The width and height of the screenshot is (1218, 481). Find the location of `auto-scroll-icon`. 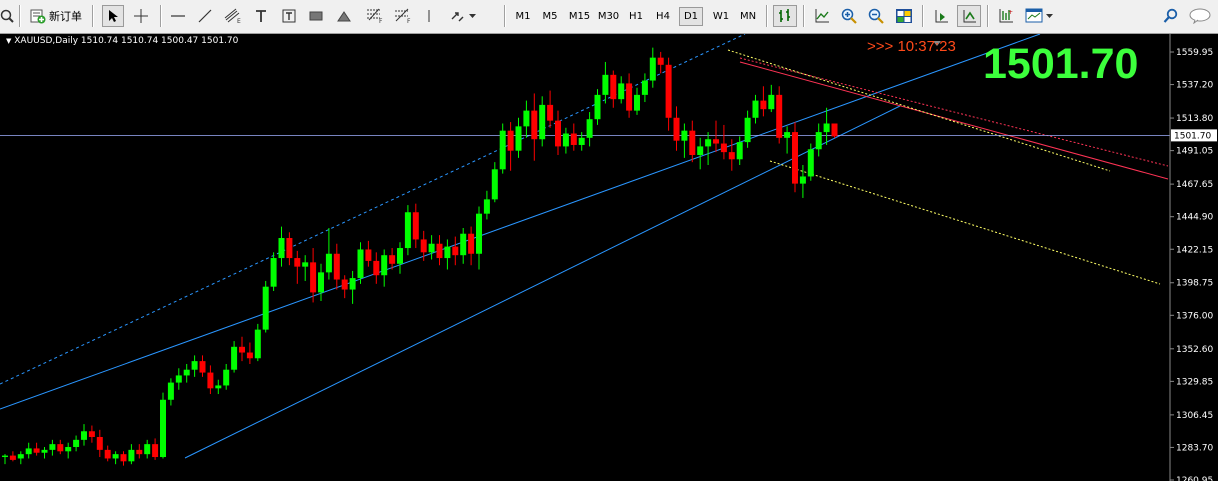

auto-scroll-icon is located at coordinates (969, 16).